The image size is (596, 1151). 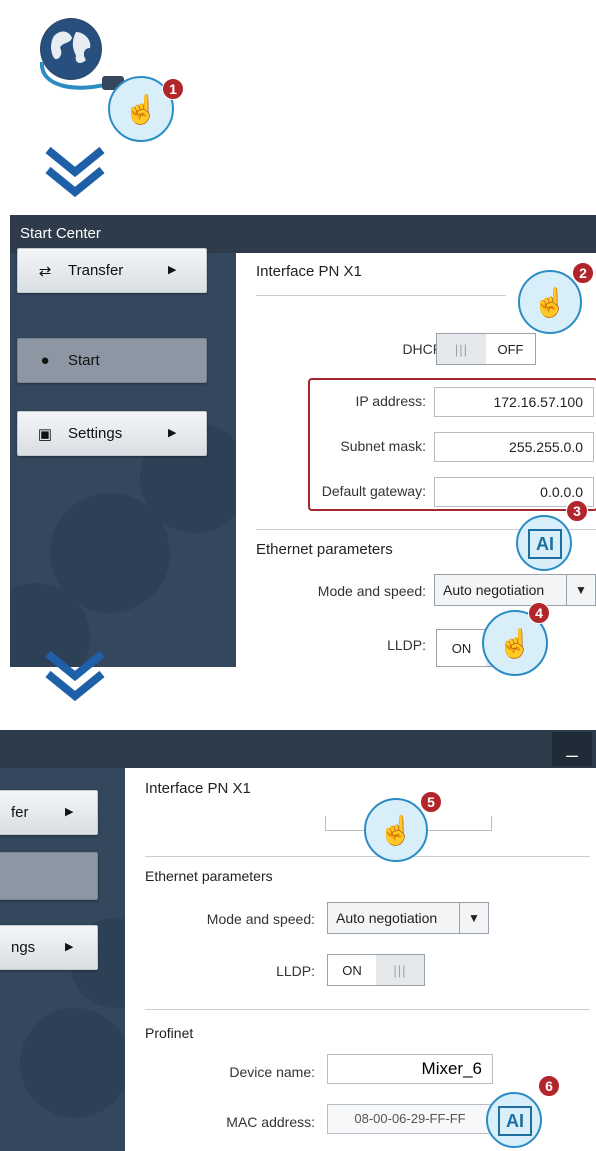 What do you see at coordinates (49, 947) in the screenshot?
I see `nav-settings-button: ngs ▶` at bounding box center [49, 947].